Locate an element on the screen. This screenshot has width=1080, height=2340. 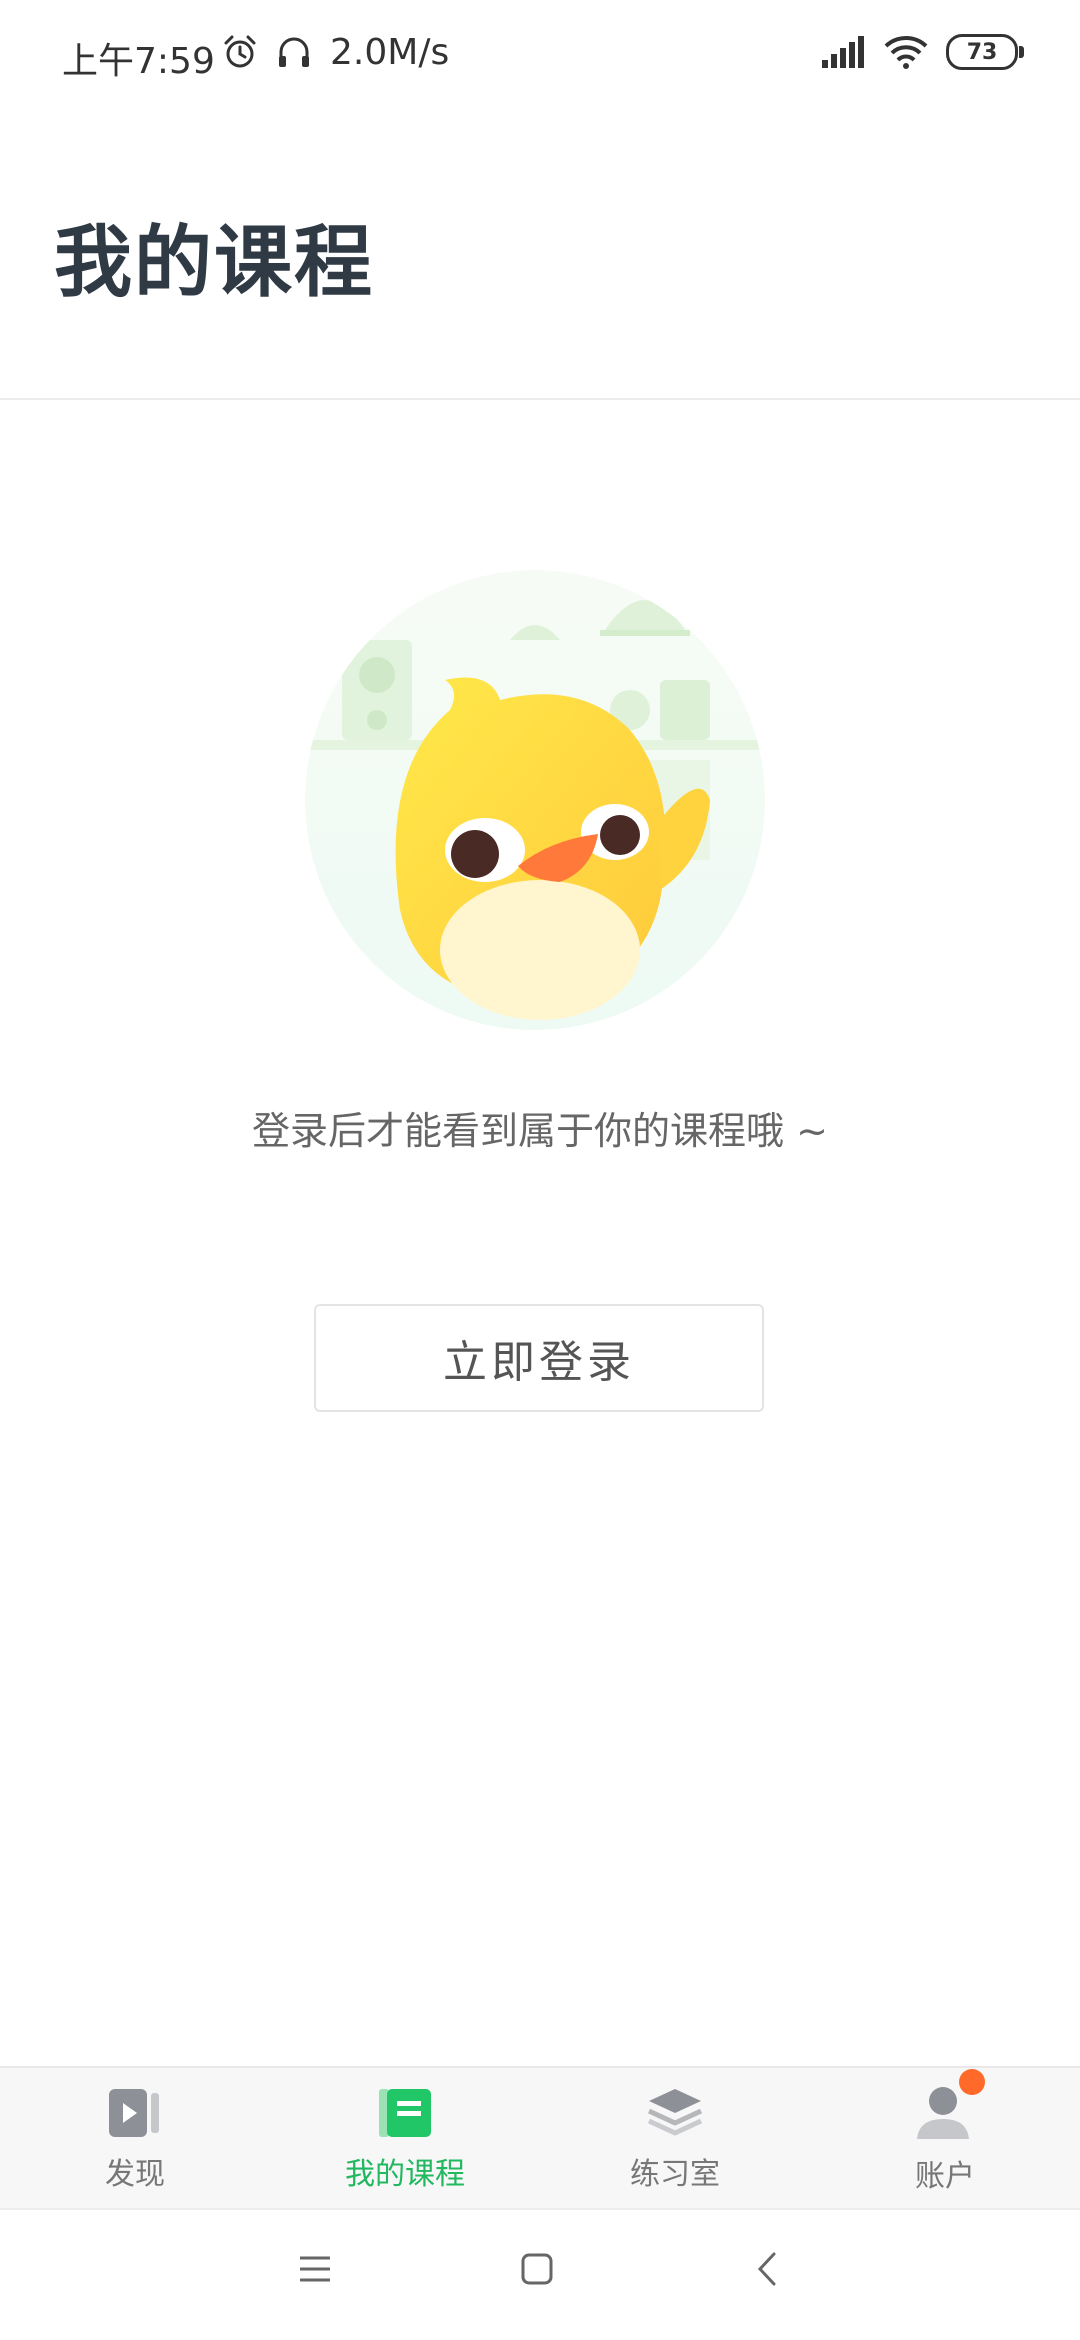
signal-icon is located at coordinates (843, 52).